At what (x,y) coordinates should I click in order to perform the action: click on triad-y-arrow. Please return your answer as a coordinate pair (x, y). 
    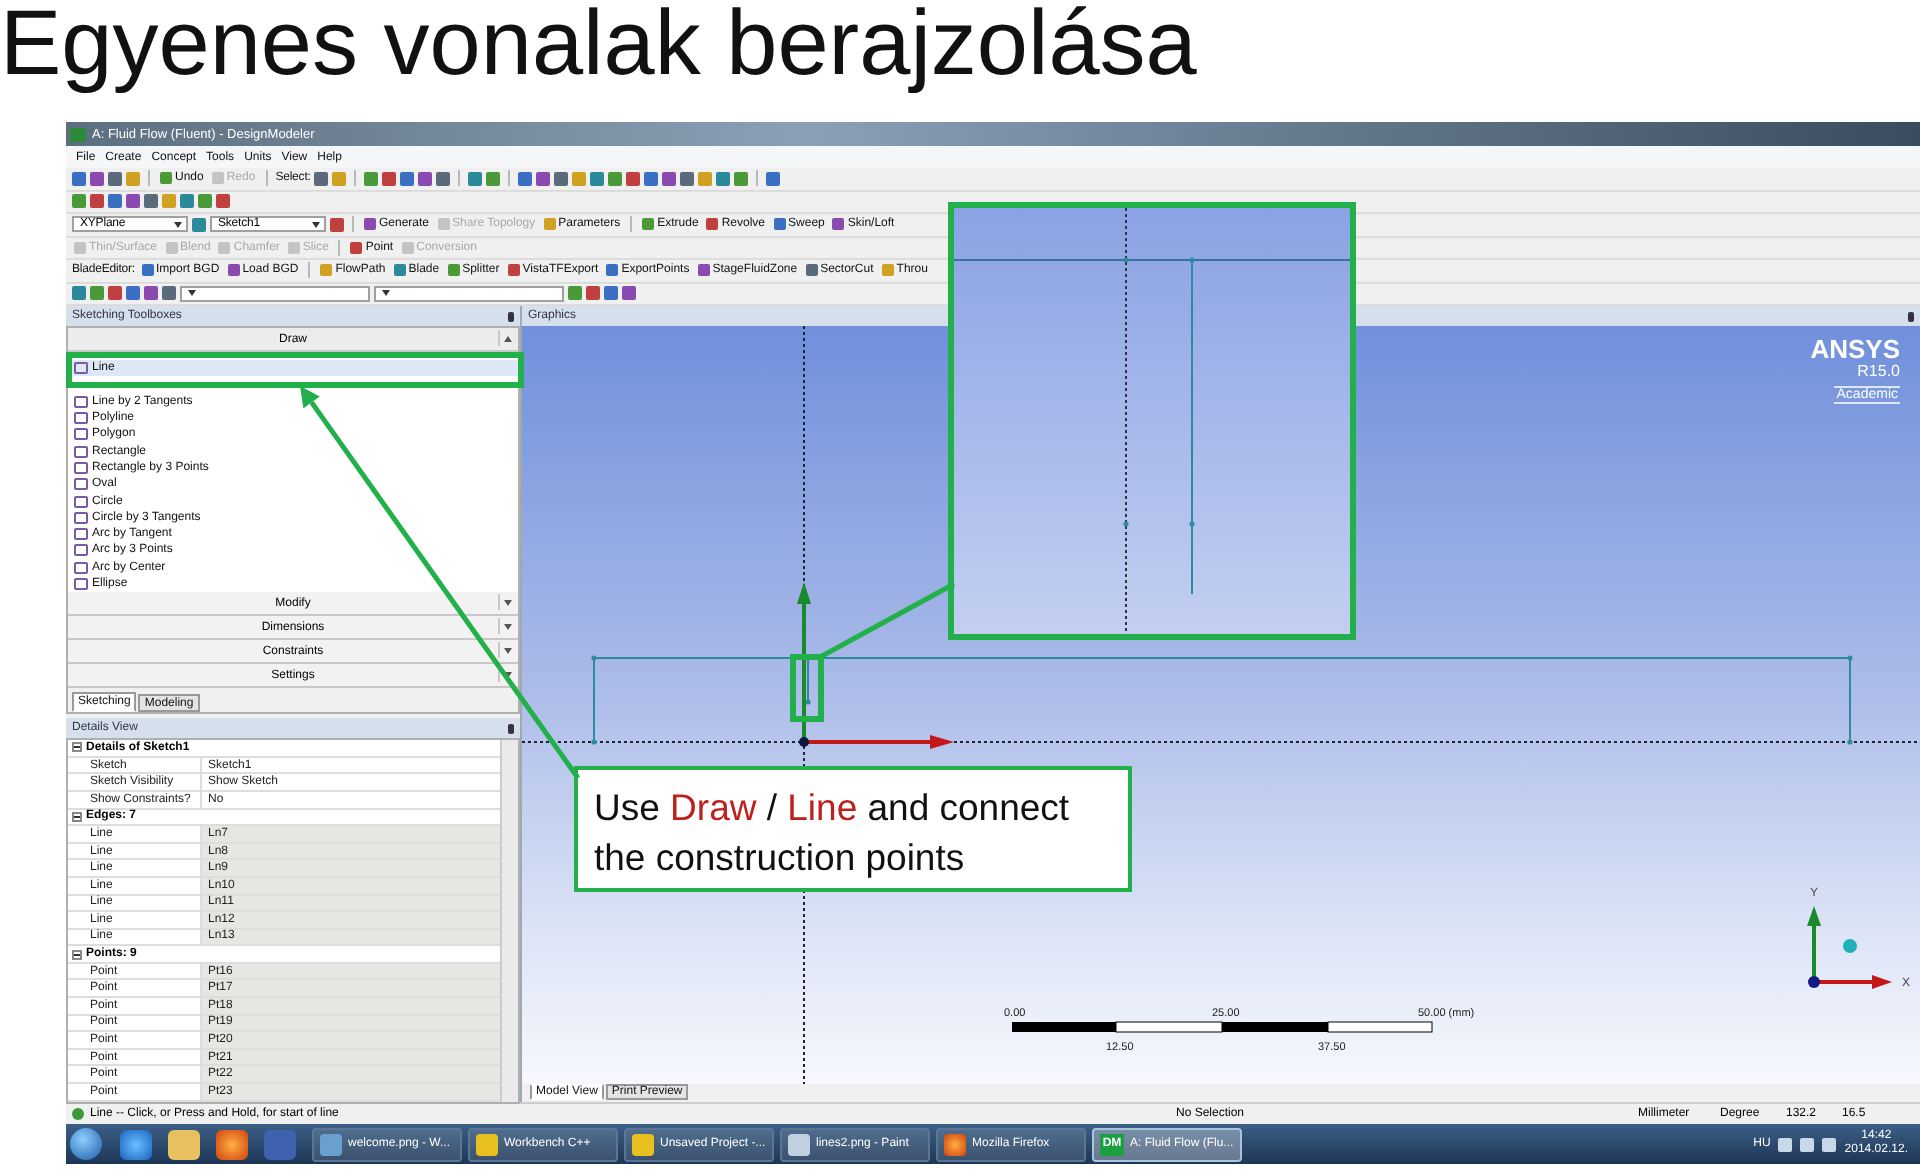
    Looking at the image, I should click on (1814, 944).